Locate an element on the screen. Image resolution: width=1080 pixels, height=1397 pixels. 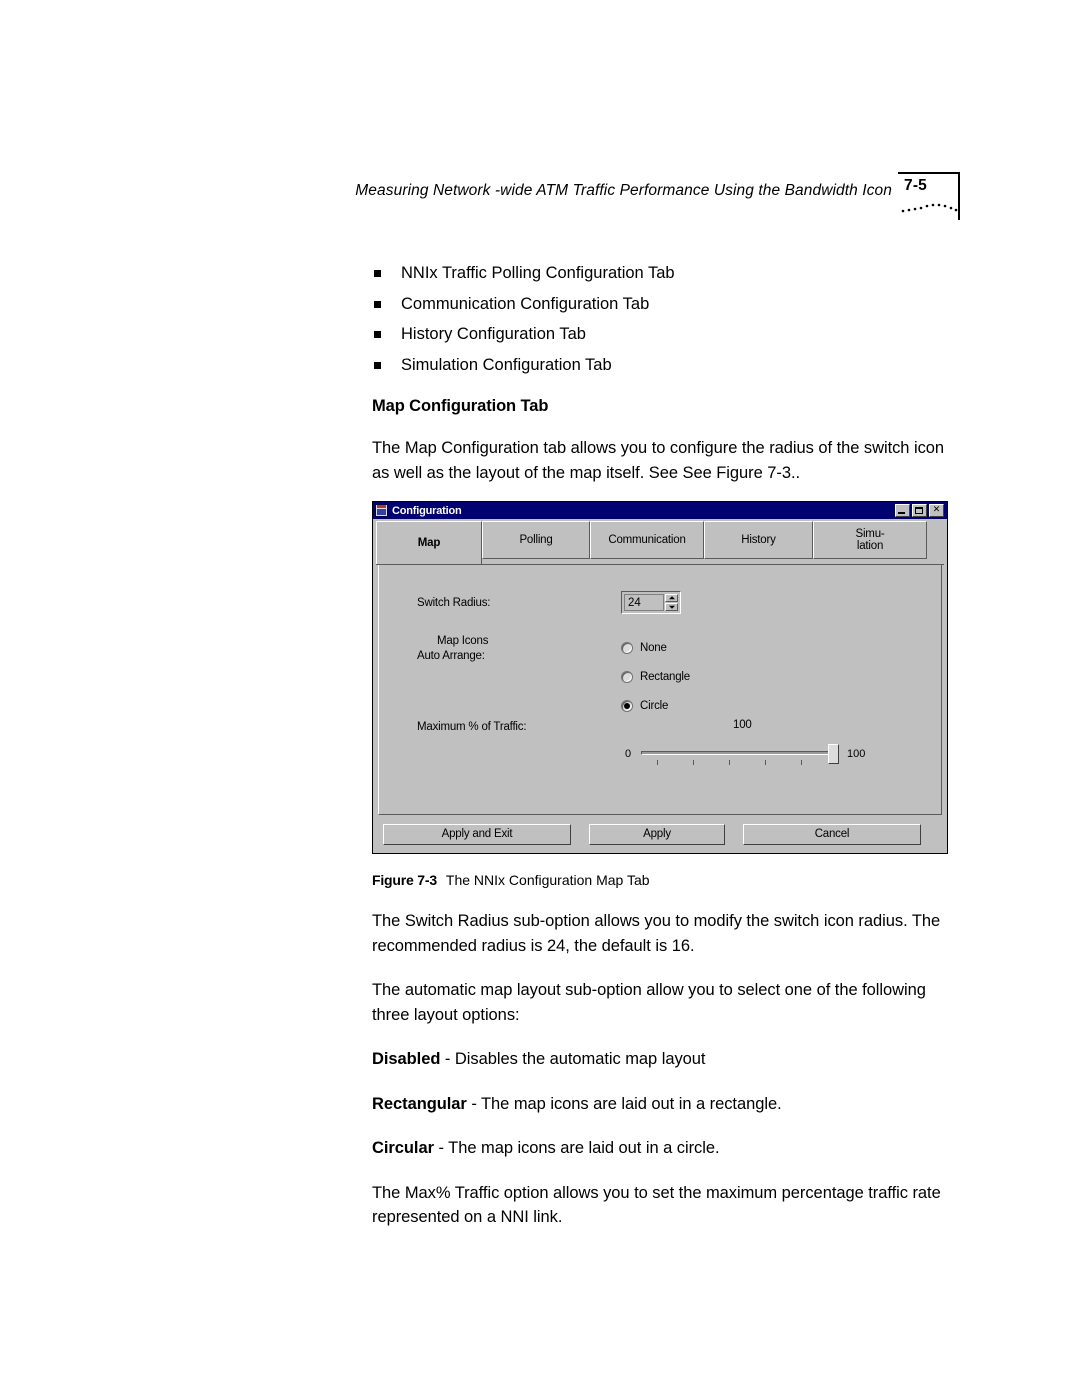
radio-label: Rectangle is located at coordinates (665, 676).